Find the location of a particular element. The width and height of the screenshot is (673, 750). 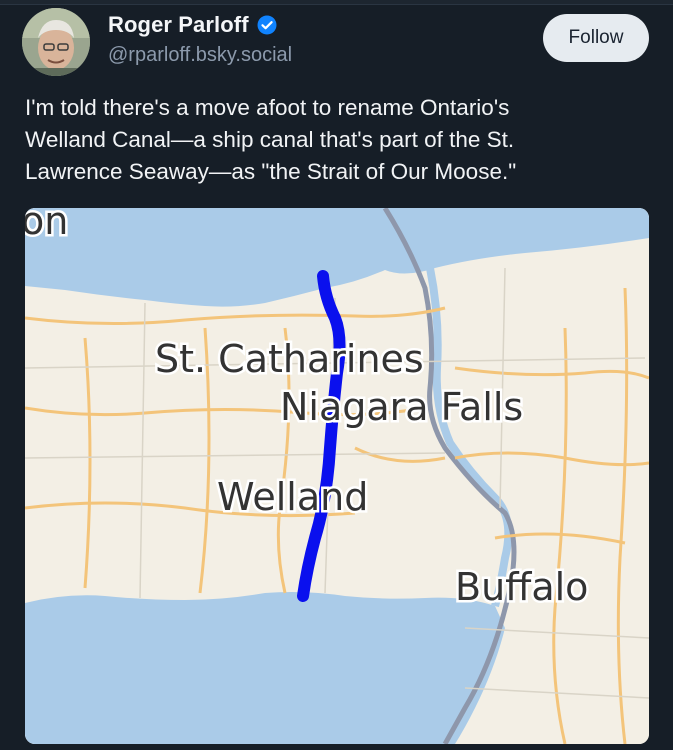

lake-erie is located at coordinates (265, 668).